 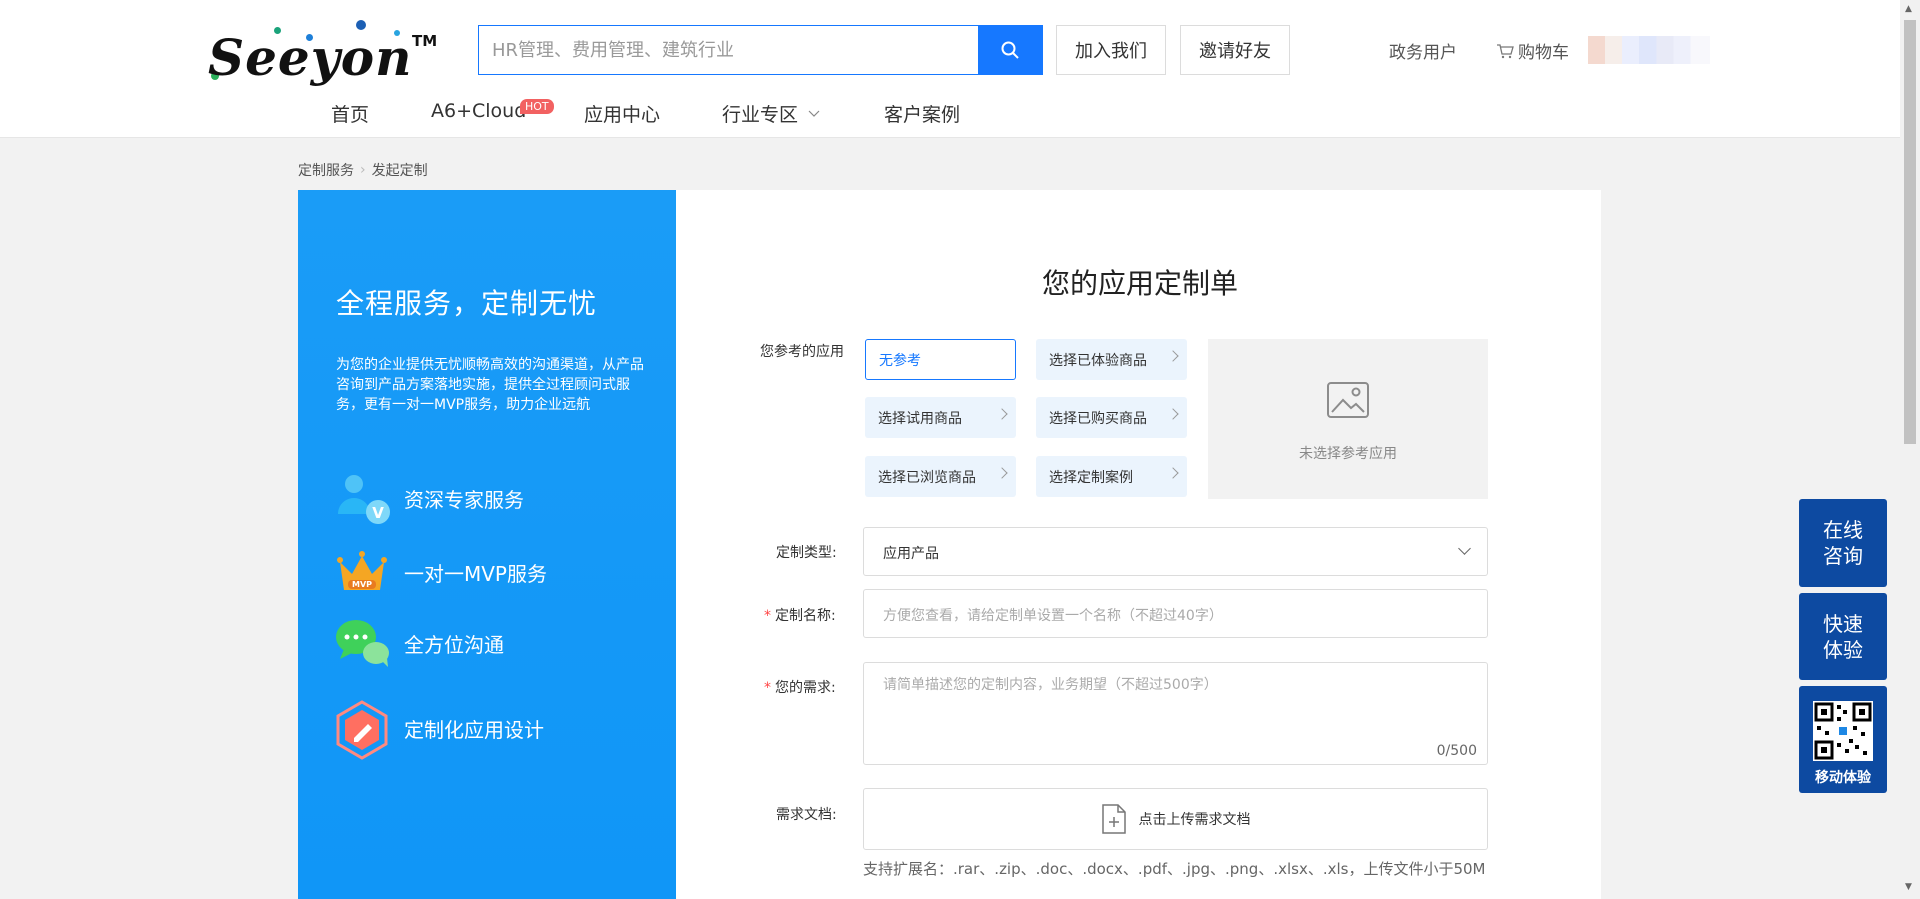 I want to click on feature-communication-label: 全方位沟通, so click(x=454, y=644).